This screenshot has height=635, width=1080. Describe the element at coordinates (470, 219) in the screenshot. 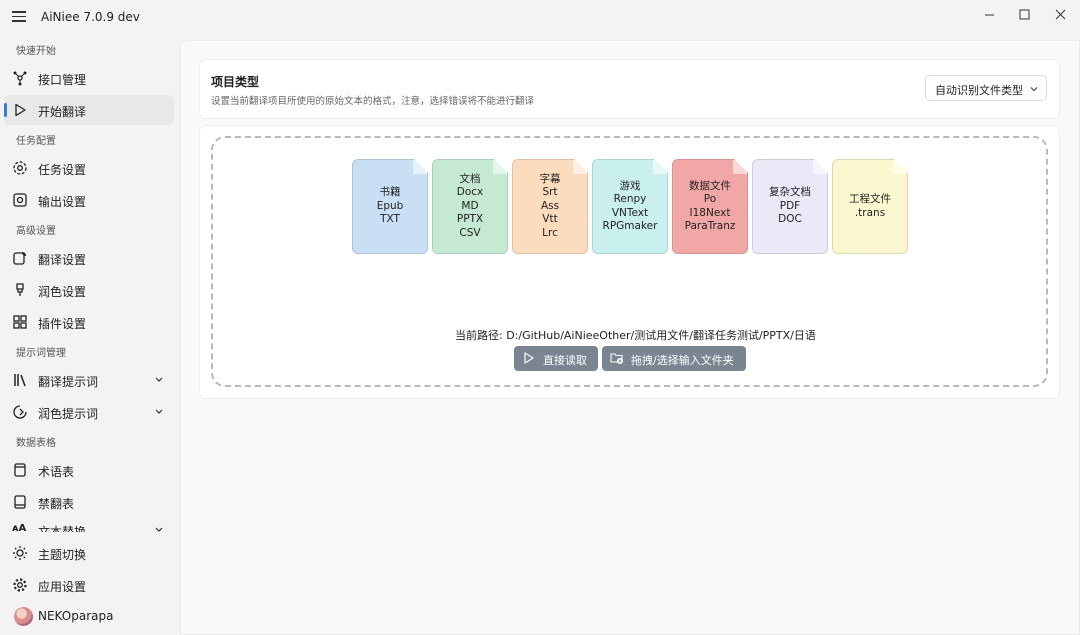

I see `file-format-label: PPTX` at that location.